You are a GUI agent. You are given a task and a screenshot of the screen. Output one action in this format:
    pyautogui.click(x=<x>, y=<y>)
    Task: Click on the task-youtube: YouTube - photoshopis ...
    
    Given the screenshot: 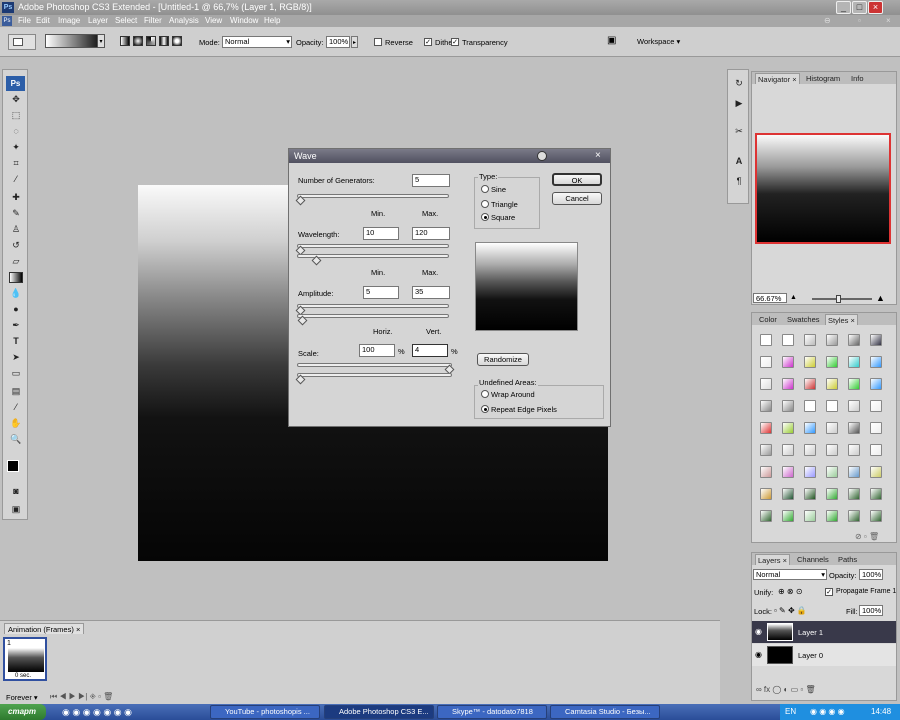 What is the action you would take?
    pyautogui.click(x=265, y=712)
    